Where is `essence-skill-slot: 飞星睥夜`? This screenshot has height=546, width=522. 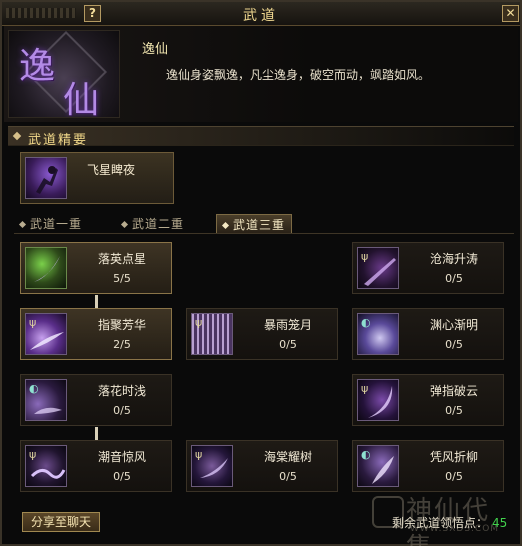
essence-skill-slot: 飞星睥夜 is located at coordinates (97, 178).